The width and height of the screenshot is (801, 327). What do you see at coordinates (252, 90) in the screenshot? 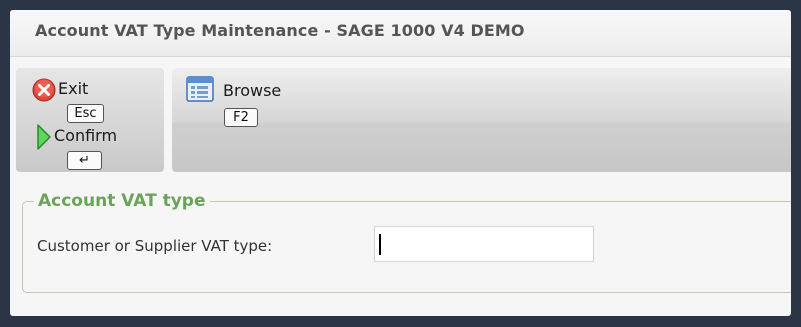
I see `browse-label: Browse` at bounding box center [252, 90].